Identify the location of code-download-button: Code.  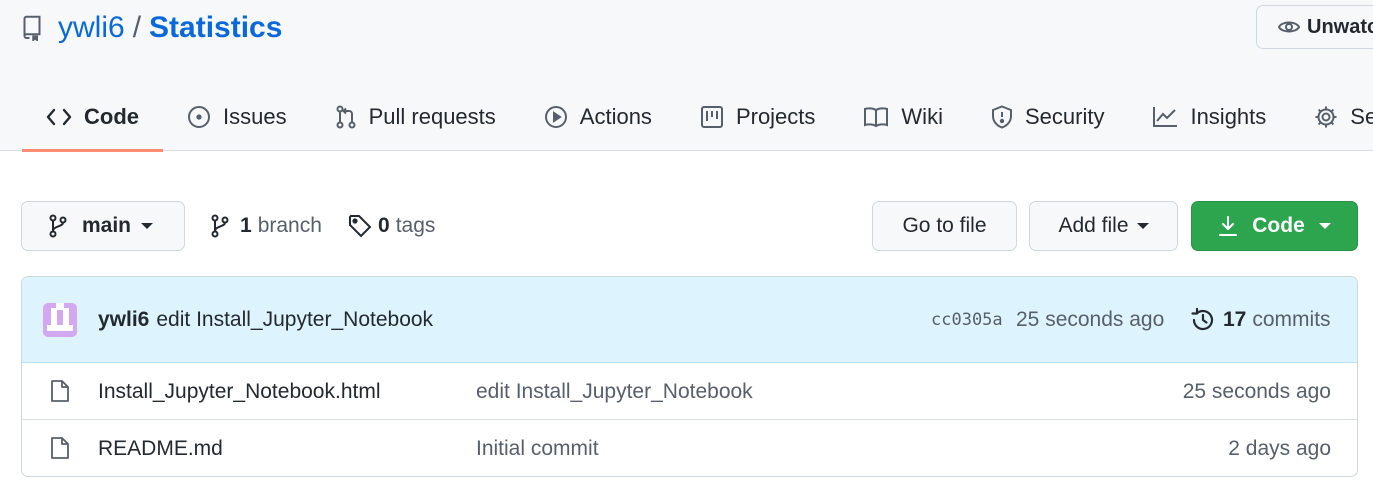
(1274, 226).